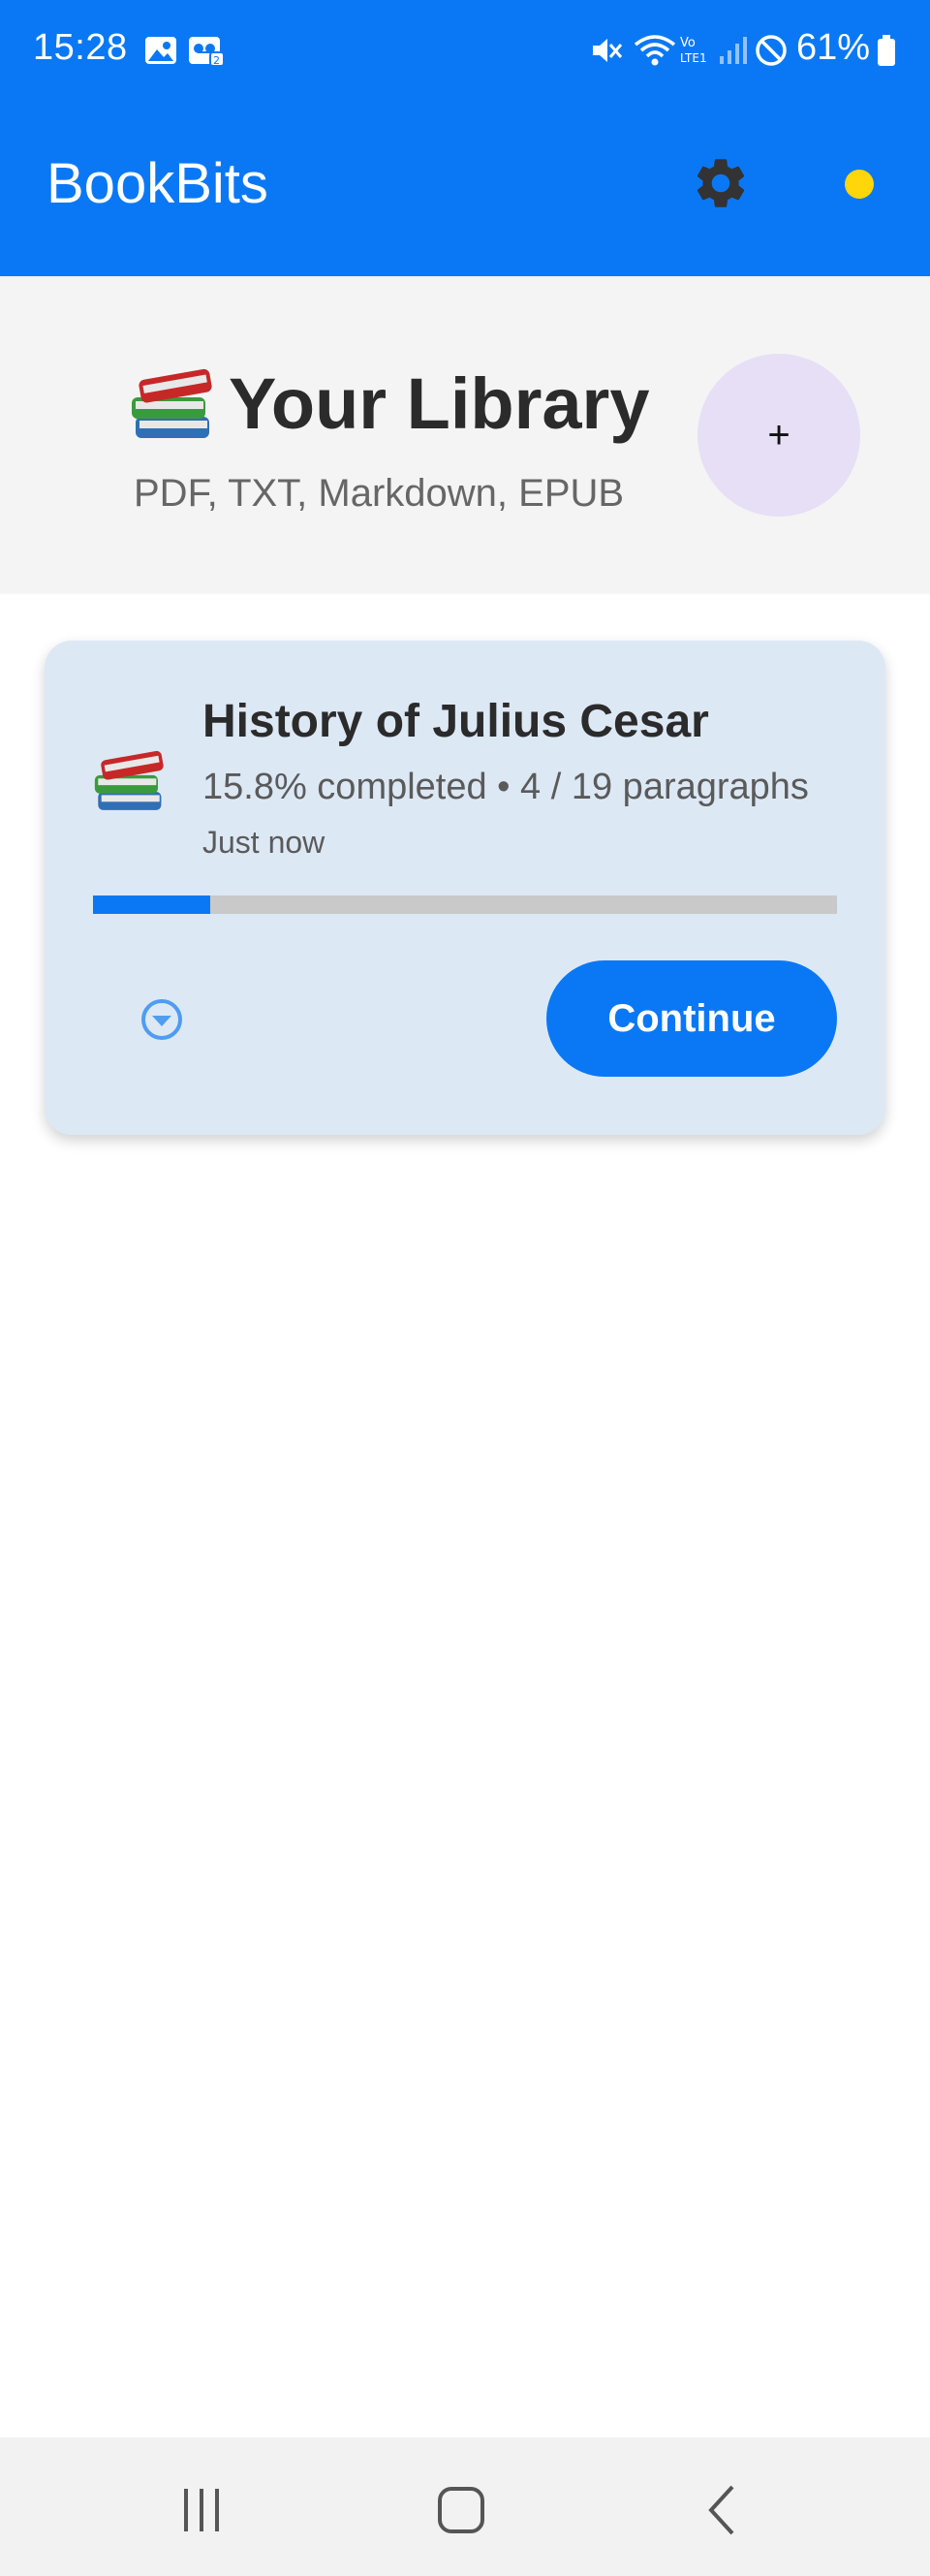 The width and height of the screenshot is (930, 2576). I want to click on gear-icon, so click(721, 183).